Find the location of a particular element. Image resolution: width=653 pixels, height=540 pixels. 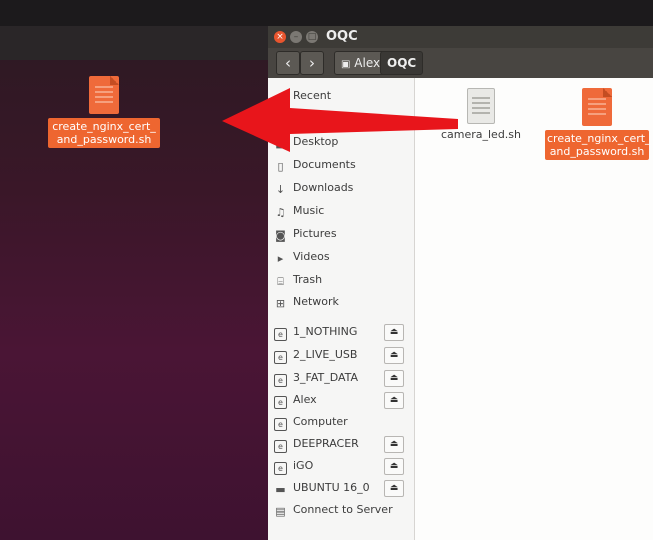

sidebar-item-1-nothing: e 1_NOTHING ⏏ is located at coordinates (341, 332).